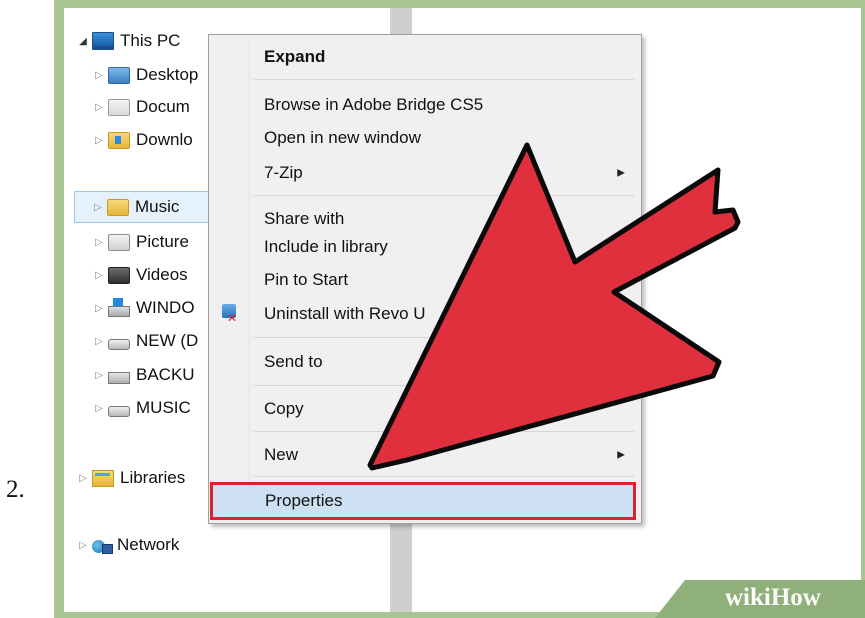  What do you see at coordinates (164, 139) in the screenshot?
I see `tree-item-label: Downlo` at bounding box center [164, 139].